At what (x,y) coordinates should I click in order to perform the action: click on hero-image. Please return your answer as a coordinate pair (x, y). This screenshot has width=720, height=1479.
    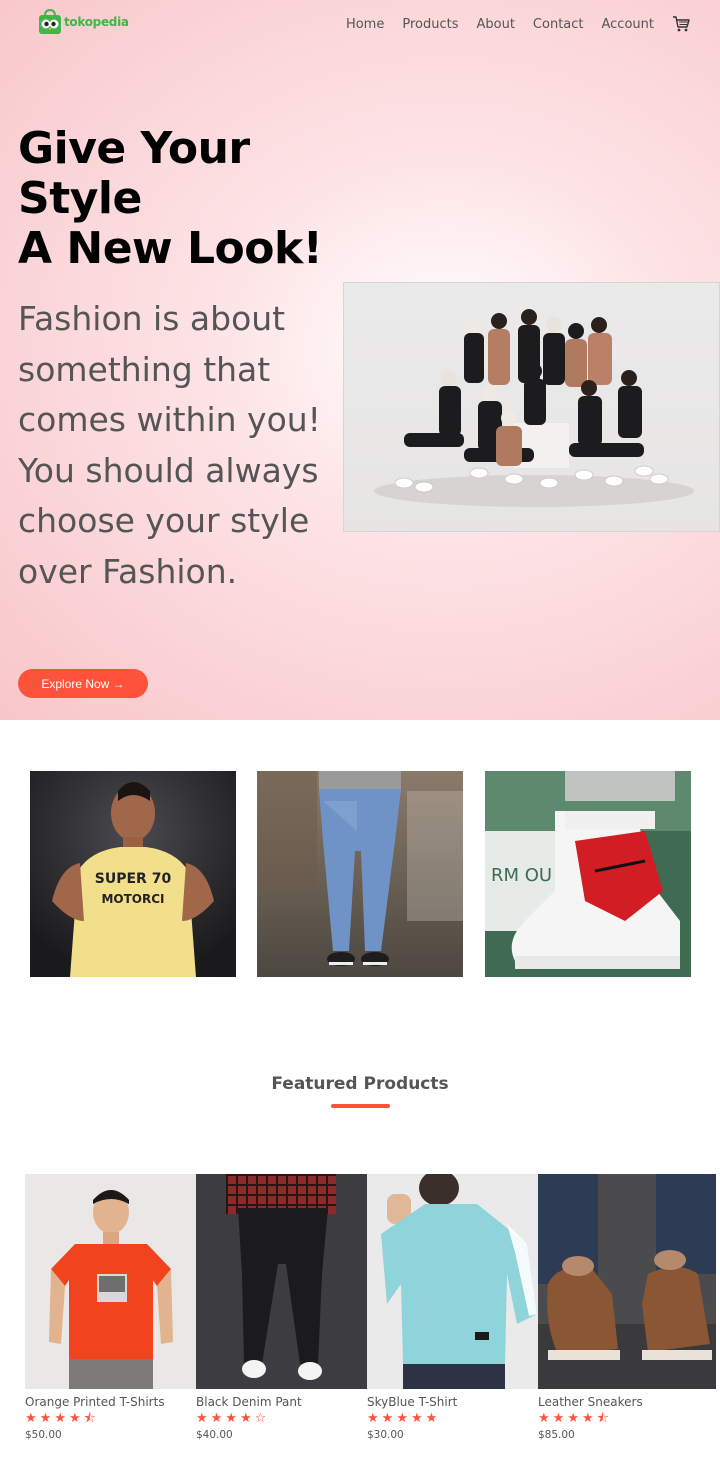
    Looking at the image, I should click on (531, 407).